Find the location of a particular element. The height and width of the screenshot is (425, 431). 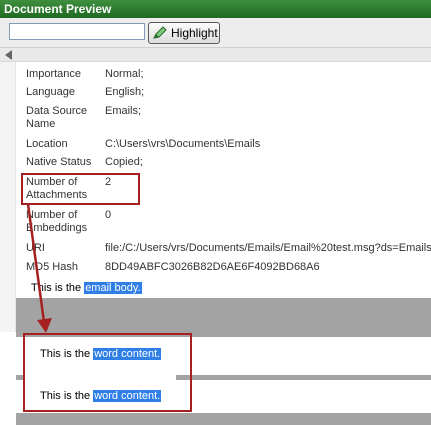

annotation-arrow-head is located at coordinates (44, 325).